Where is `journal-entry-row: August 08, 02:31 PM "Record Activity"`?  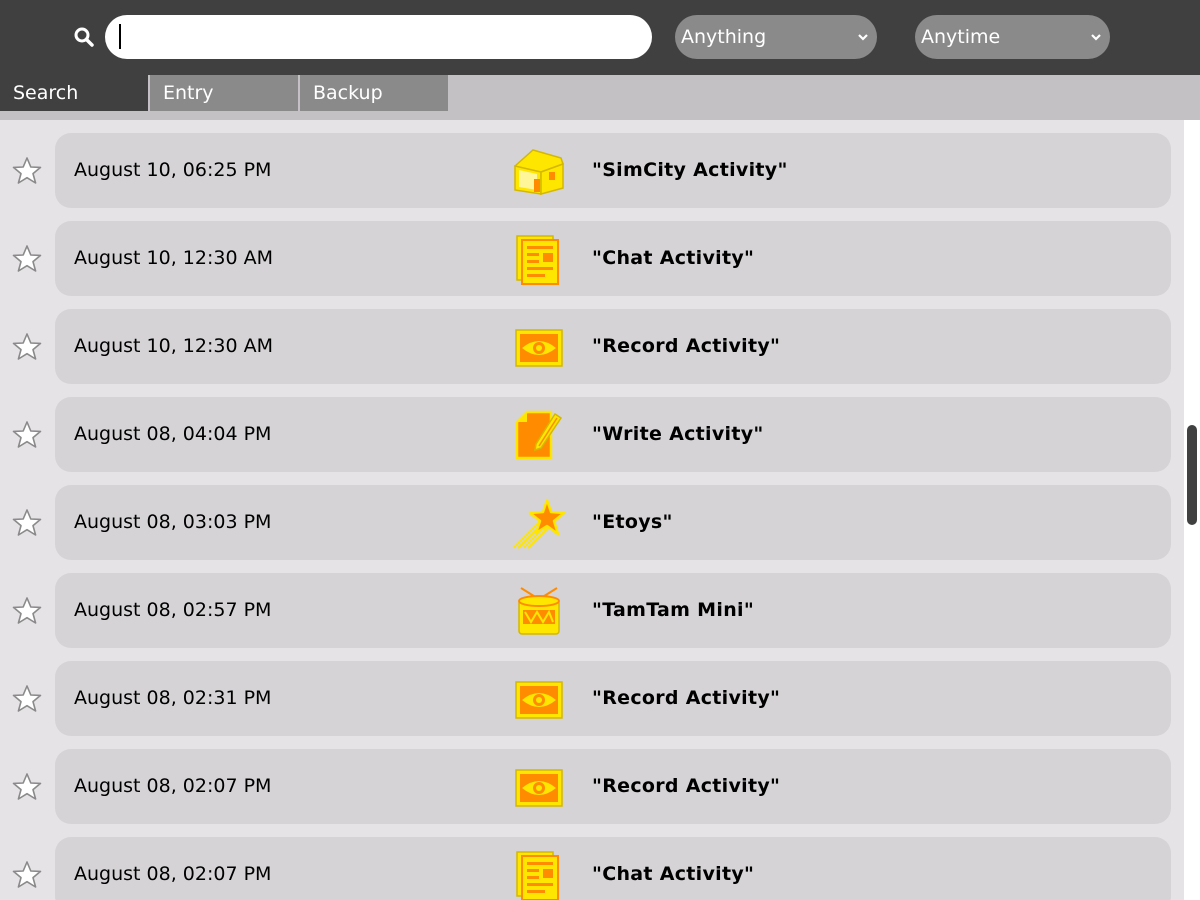
journal-entry-row: August 08, 02:31 PM "Record Activity" is located at coordinates (592, 692).